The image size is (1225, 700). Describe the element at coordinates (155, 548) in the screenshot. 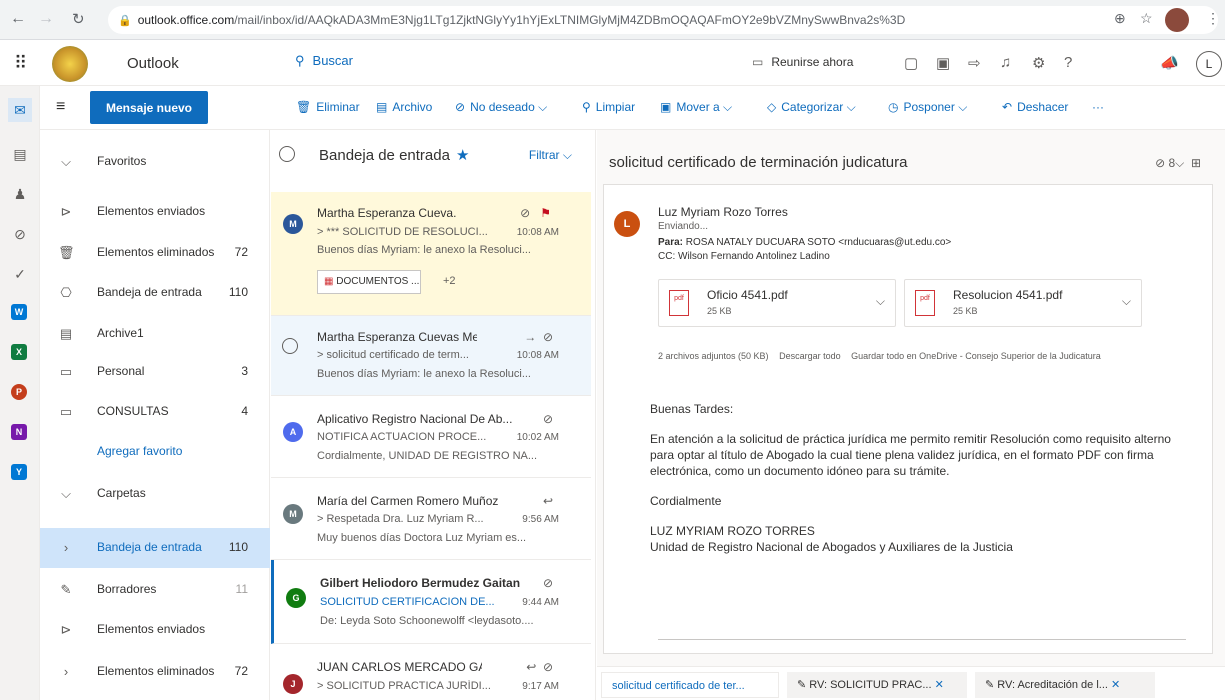

I see `folder-item-inbox-selected: › Bandeja de entrada 110` at that location.